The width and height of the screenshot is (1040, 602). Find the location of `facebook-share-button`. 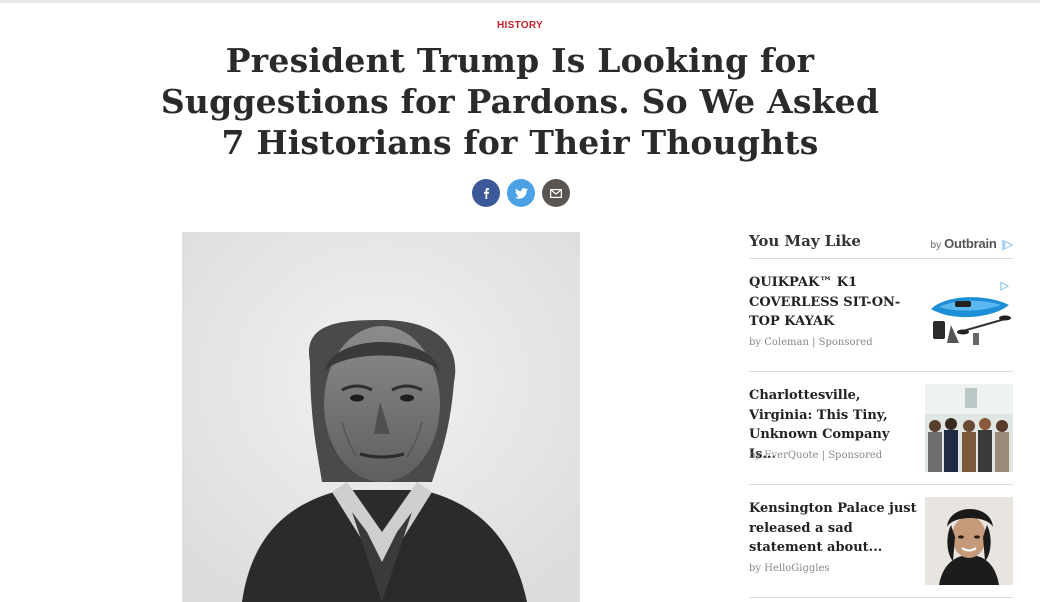

facebook-share-button is located at coordinates (486, 193).